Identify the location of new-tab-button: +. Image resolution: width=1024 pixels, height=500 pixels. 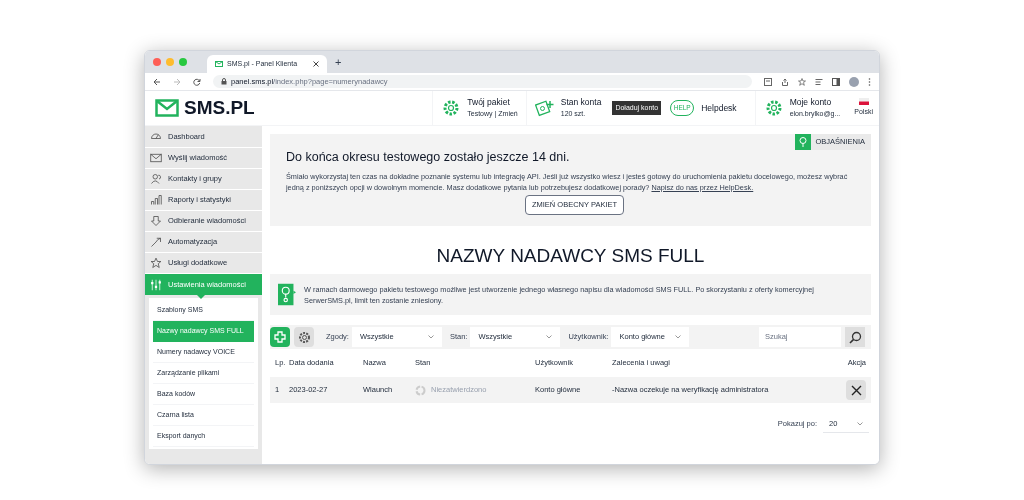
(338, 62).